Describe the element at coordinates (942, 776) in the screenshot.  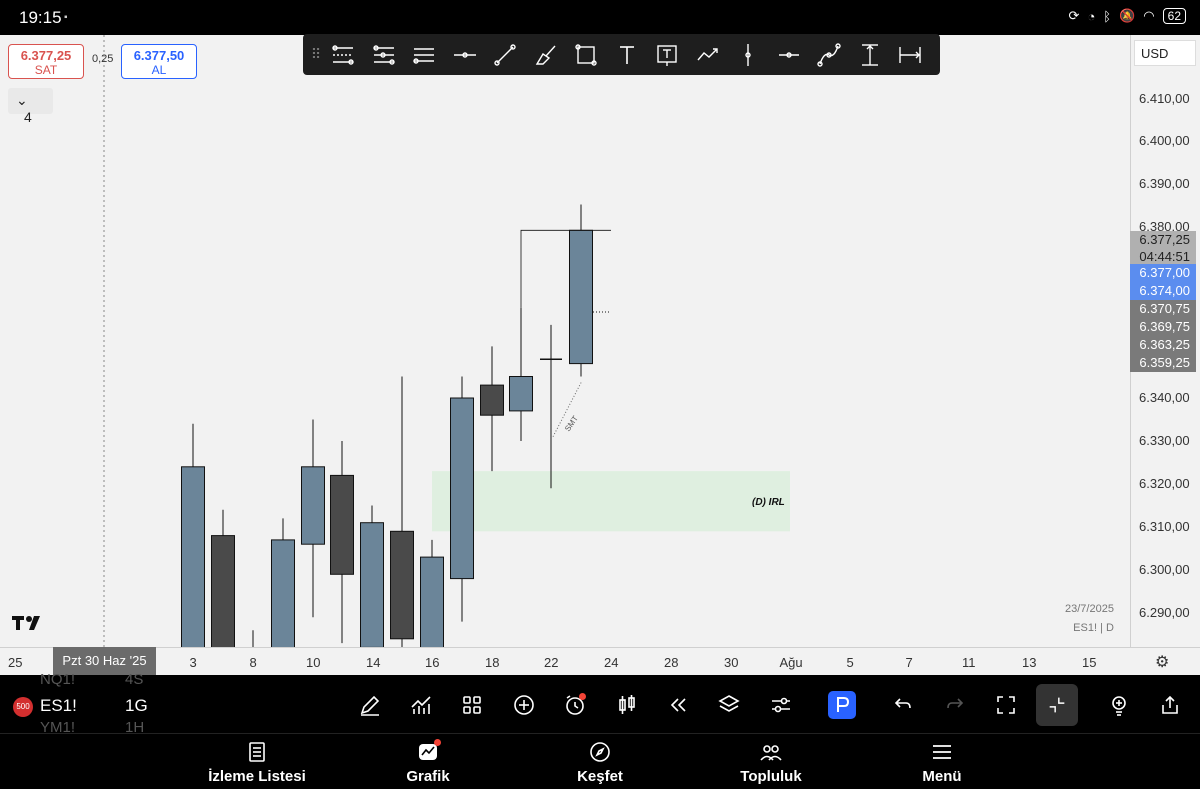
I see `nav-menu-label: Menü` at that location.